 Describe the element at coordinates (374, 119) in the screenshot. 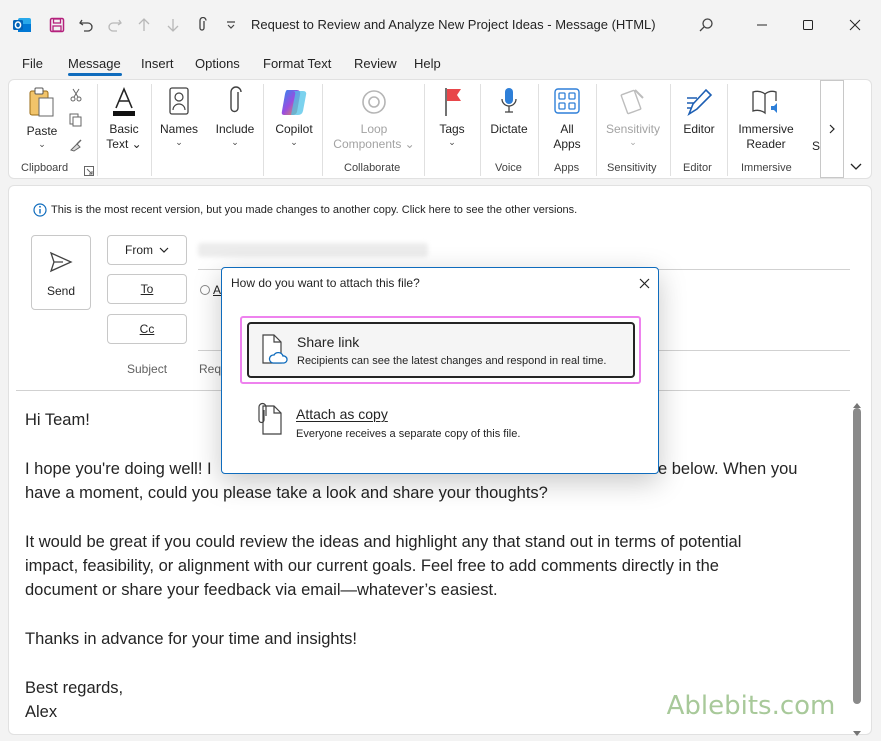

I see `loop-components-button: Loop Components ⌄` at that location.